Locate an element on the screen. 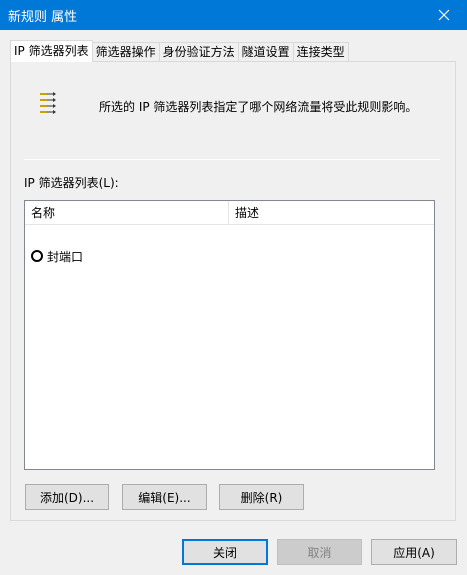 This screenshot has height=575, width=467. tab-ip-filter-list: IP 筛选器列表 is located at coordinates (51, 51).